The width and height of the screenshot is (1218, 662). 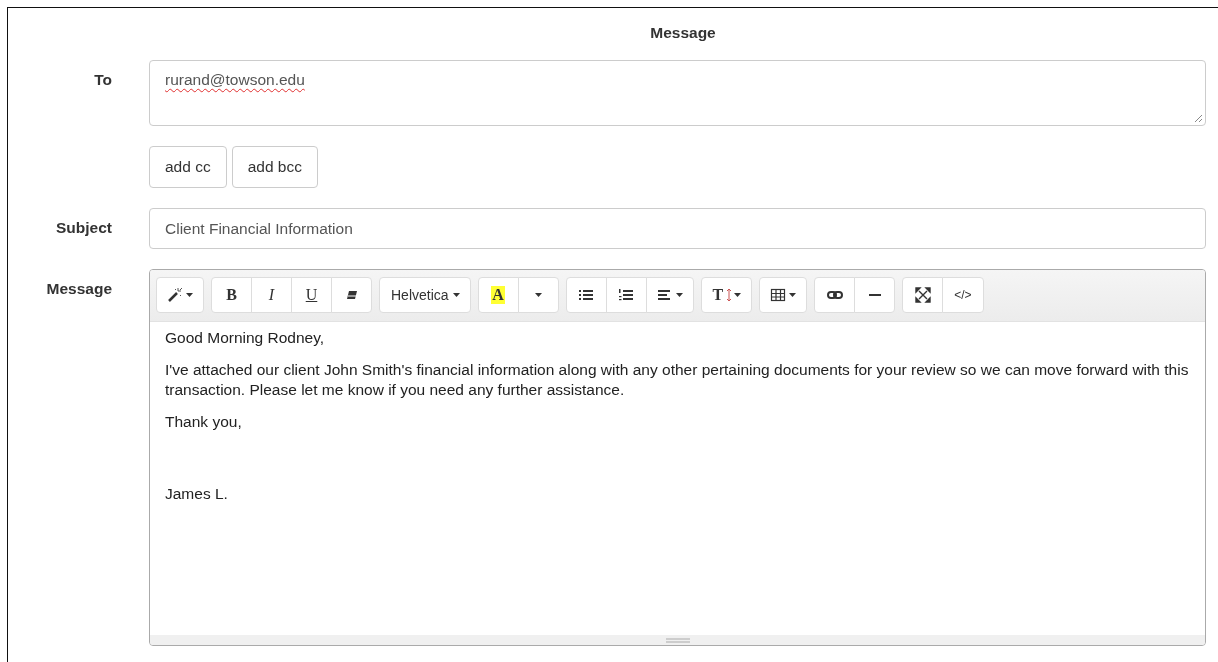 What do you see at coordinates (498, 295) in the screenshot?
I see `toolbar-button: A` at bounding box center [498, 295].